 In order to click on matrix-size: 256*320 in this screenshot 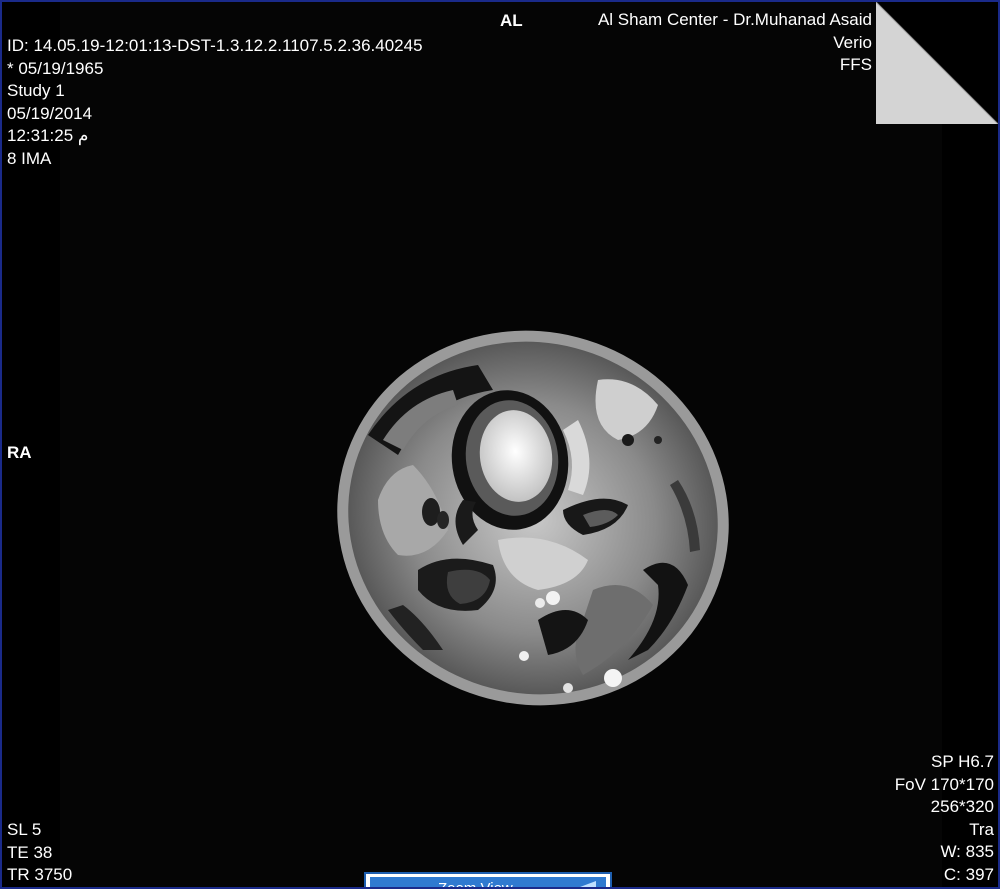, I will do `click(962, 806)`.